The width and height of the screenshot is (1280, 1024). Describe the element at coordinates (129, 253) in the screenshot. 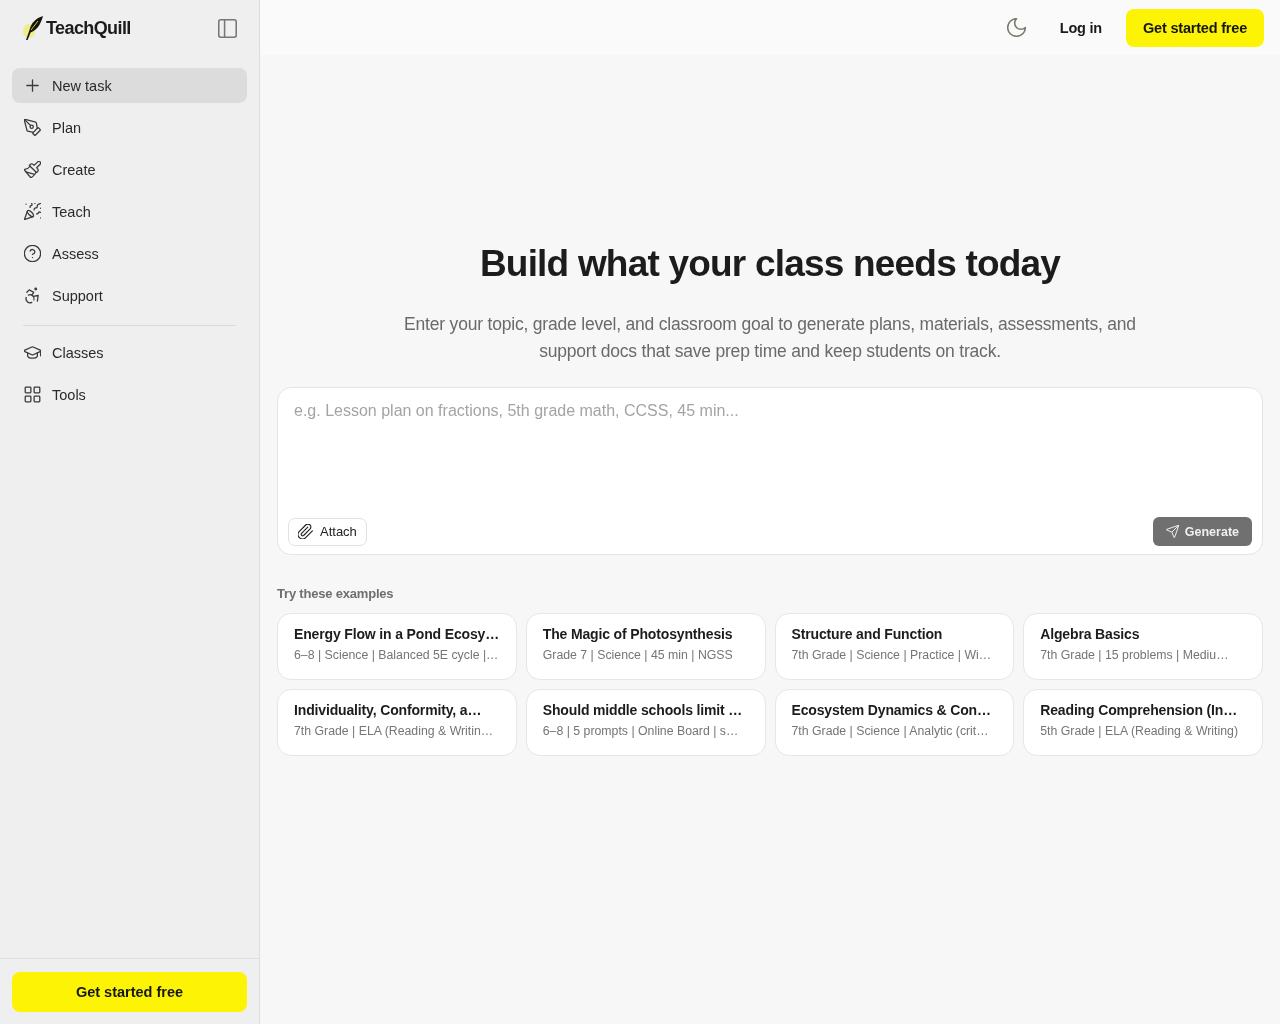

I see `nav-item: Assess` at that location.